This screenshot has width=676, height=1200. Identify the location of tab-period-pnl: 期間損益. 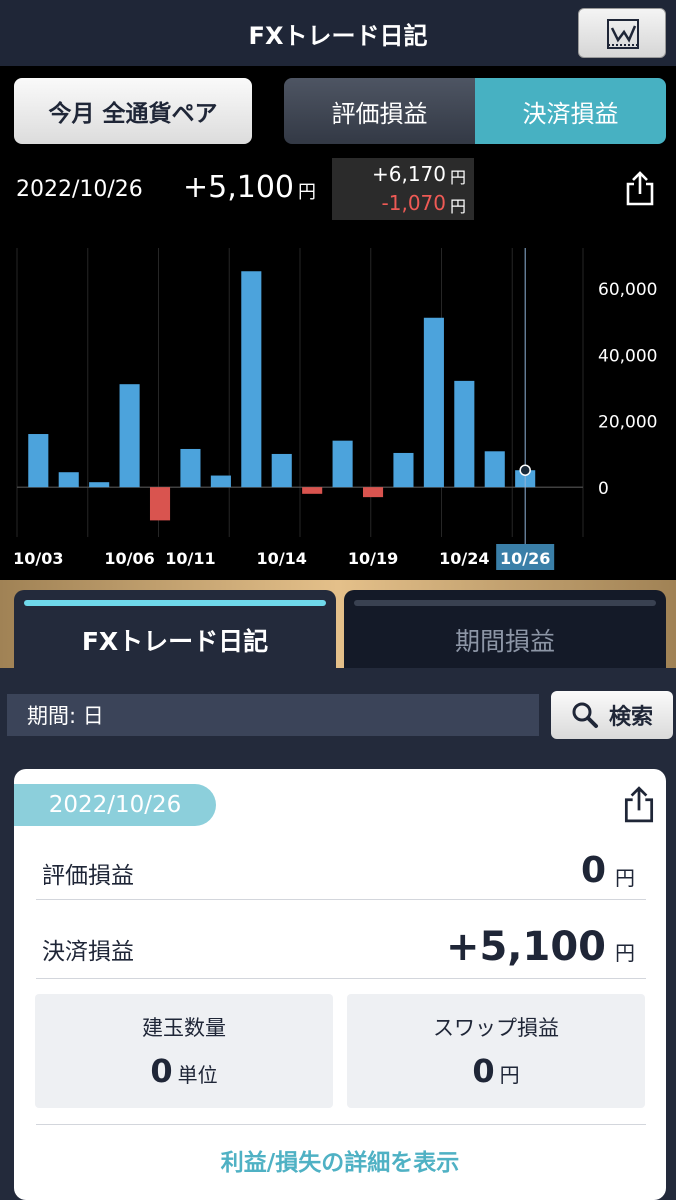
(505, 630).